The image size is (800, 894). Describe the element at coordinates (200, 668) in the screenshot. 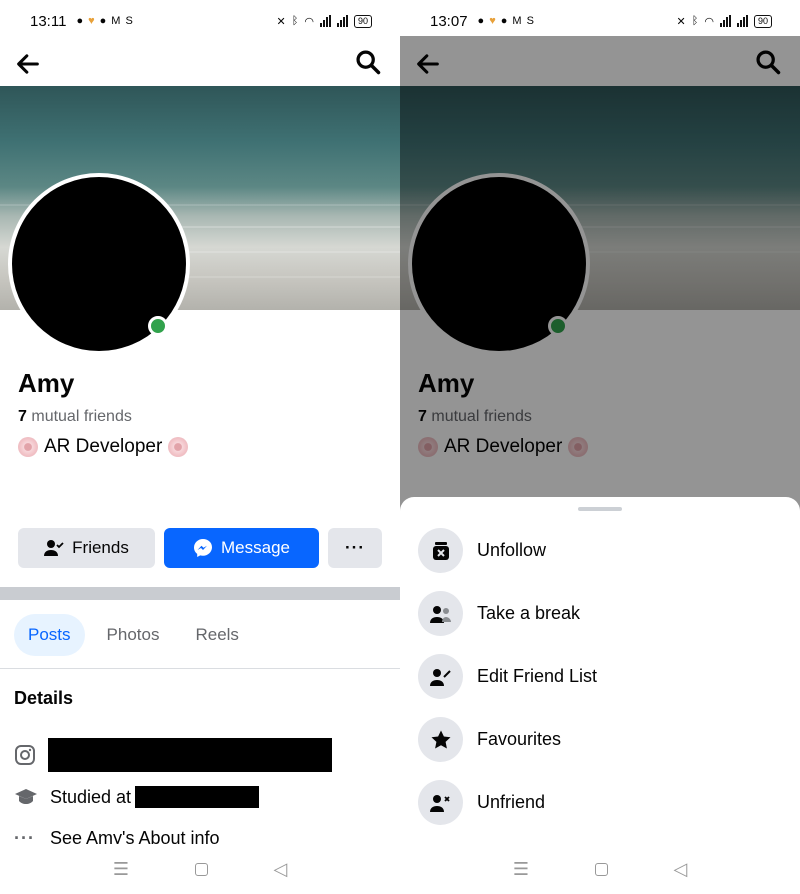

I see `tabs-divider` at that location.